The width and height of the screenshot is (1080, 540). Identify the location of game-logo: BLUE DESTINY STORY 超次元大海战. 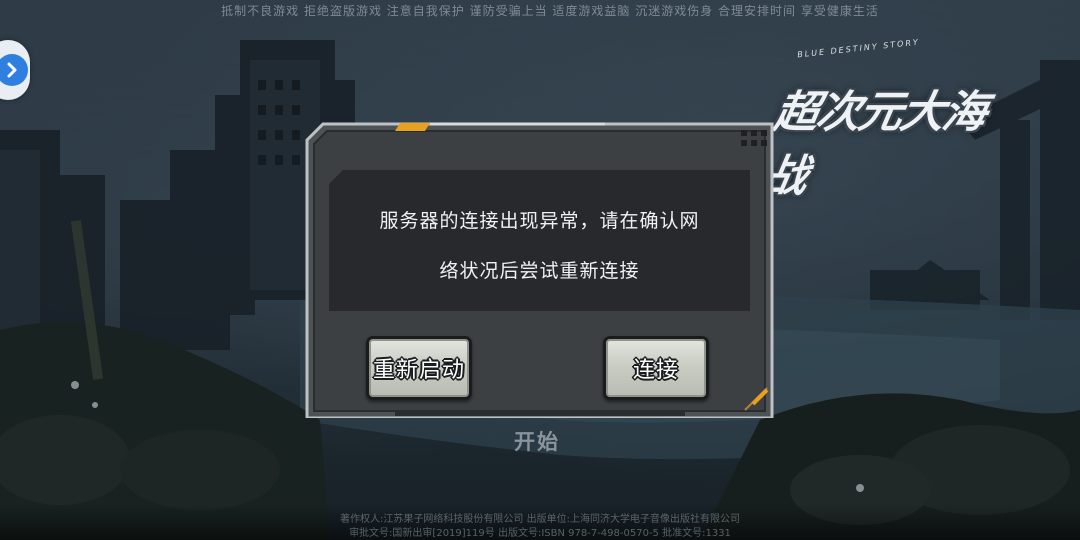
(881, 119).